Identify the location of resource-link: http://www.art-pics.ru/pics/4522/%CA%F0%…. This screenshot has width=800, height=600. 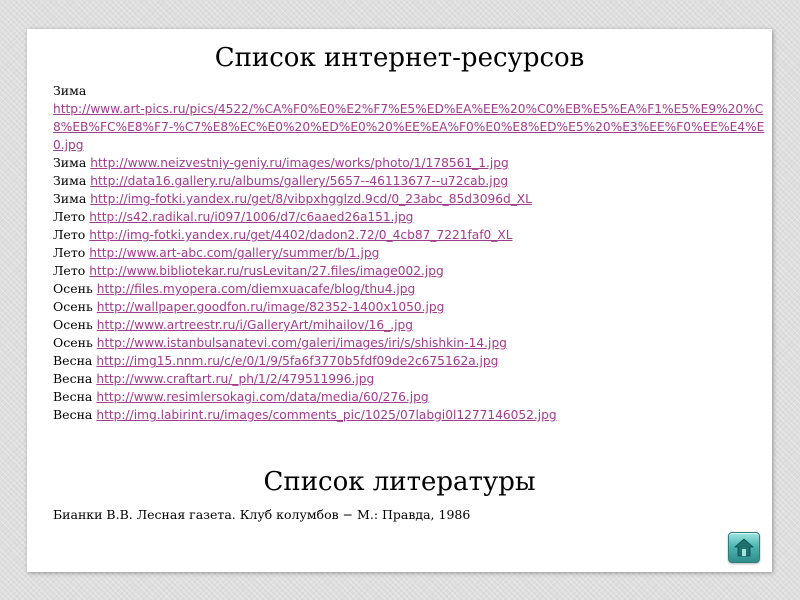
(409, 127).